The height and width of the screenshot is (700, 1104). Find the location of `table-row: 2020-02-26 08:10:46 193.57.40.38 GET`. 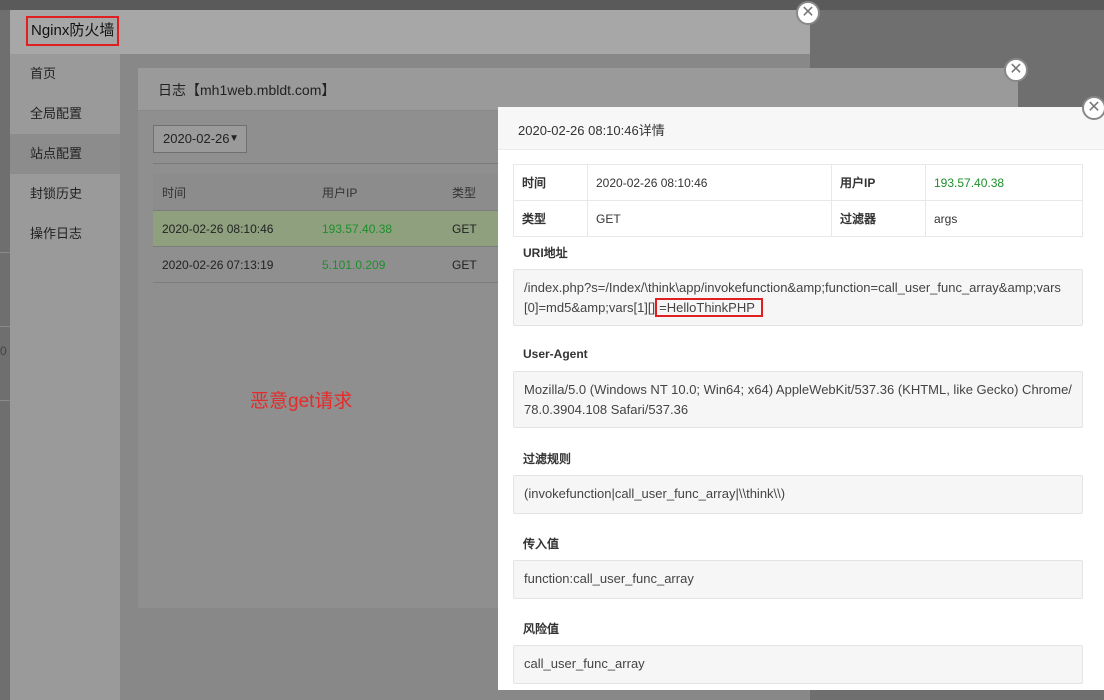

table-row: 2020-02-26 08:10:46 193.57.40.38 GET is located at coordinates (325, 228).